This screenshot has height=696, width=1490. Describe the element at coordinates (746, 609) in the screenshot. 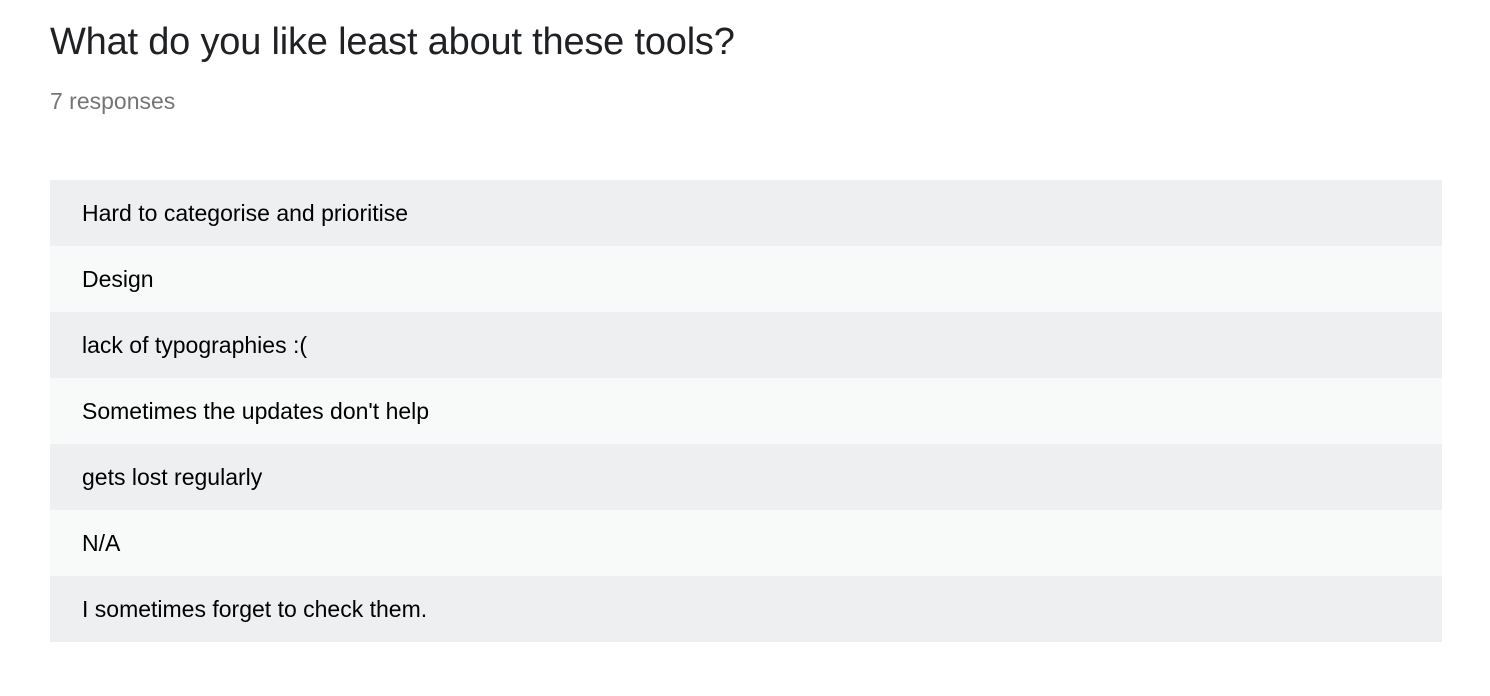

I see `response-item: I sometimes forget to check them.` at that location.